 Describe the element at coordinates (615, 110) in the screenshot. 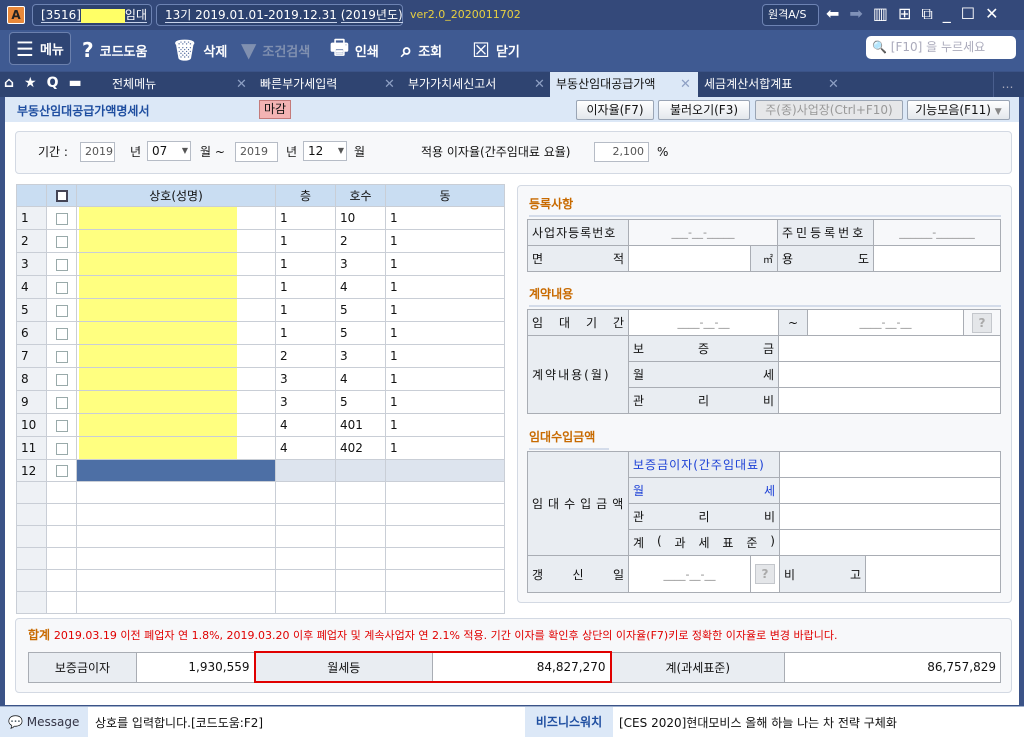

I see `interest-rate-button: 이자율(F7)` at that location.